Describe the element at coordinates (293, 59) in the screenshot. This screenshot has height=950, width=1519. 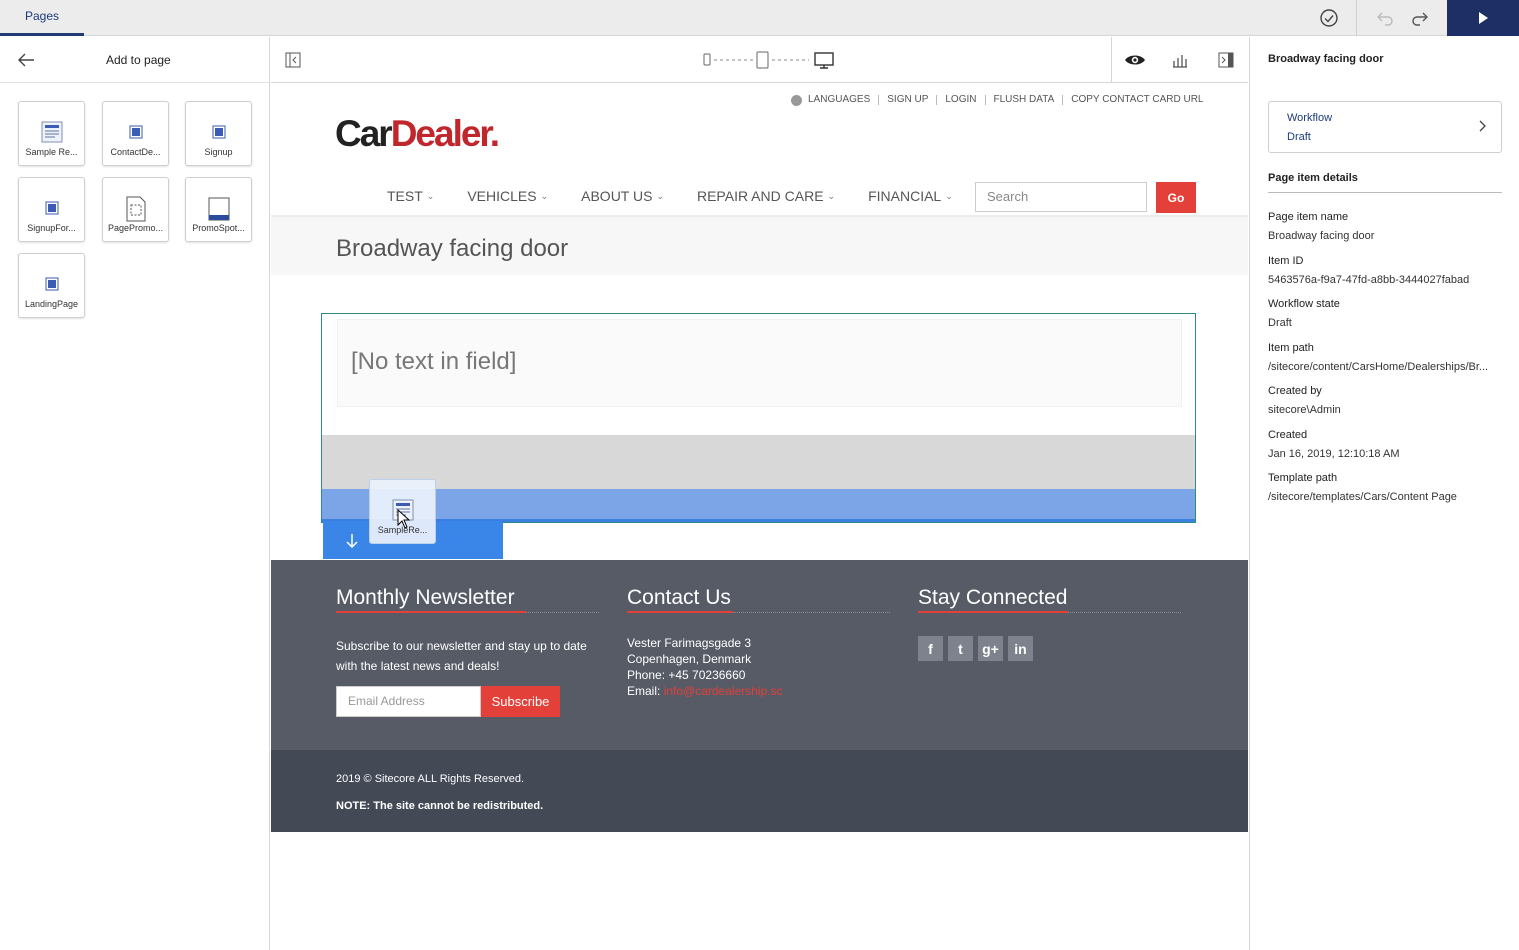
I see `collapse-left-panel-icon` at that location.